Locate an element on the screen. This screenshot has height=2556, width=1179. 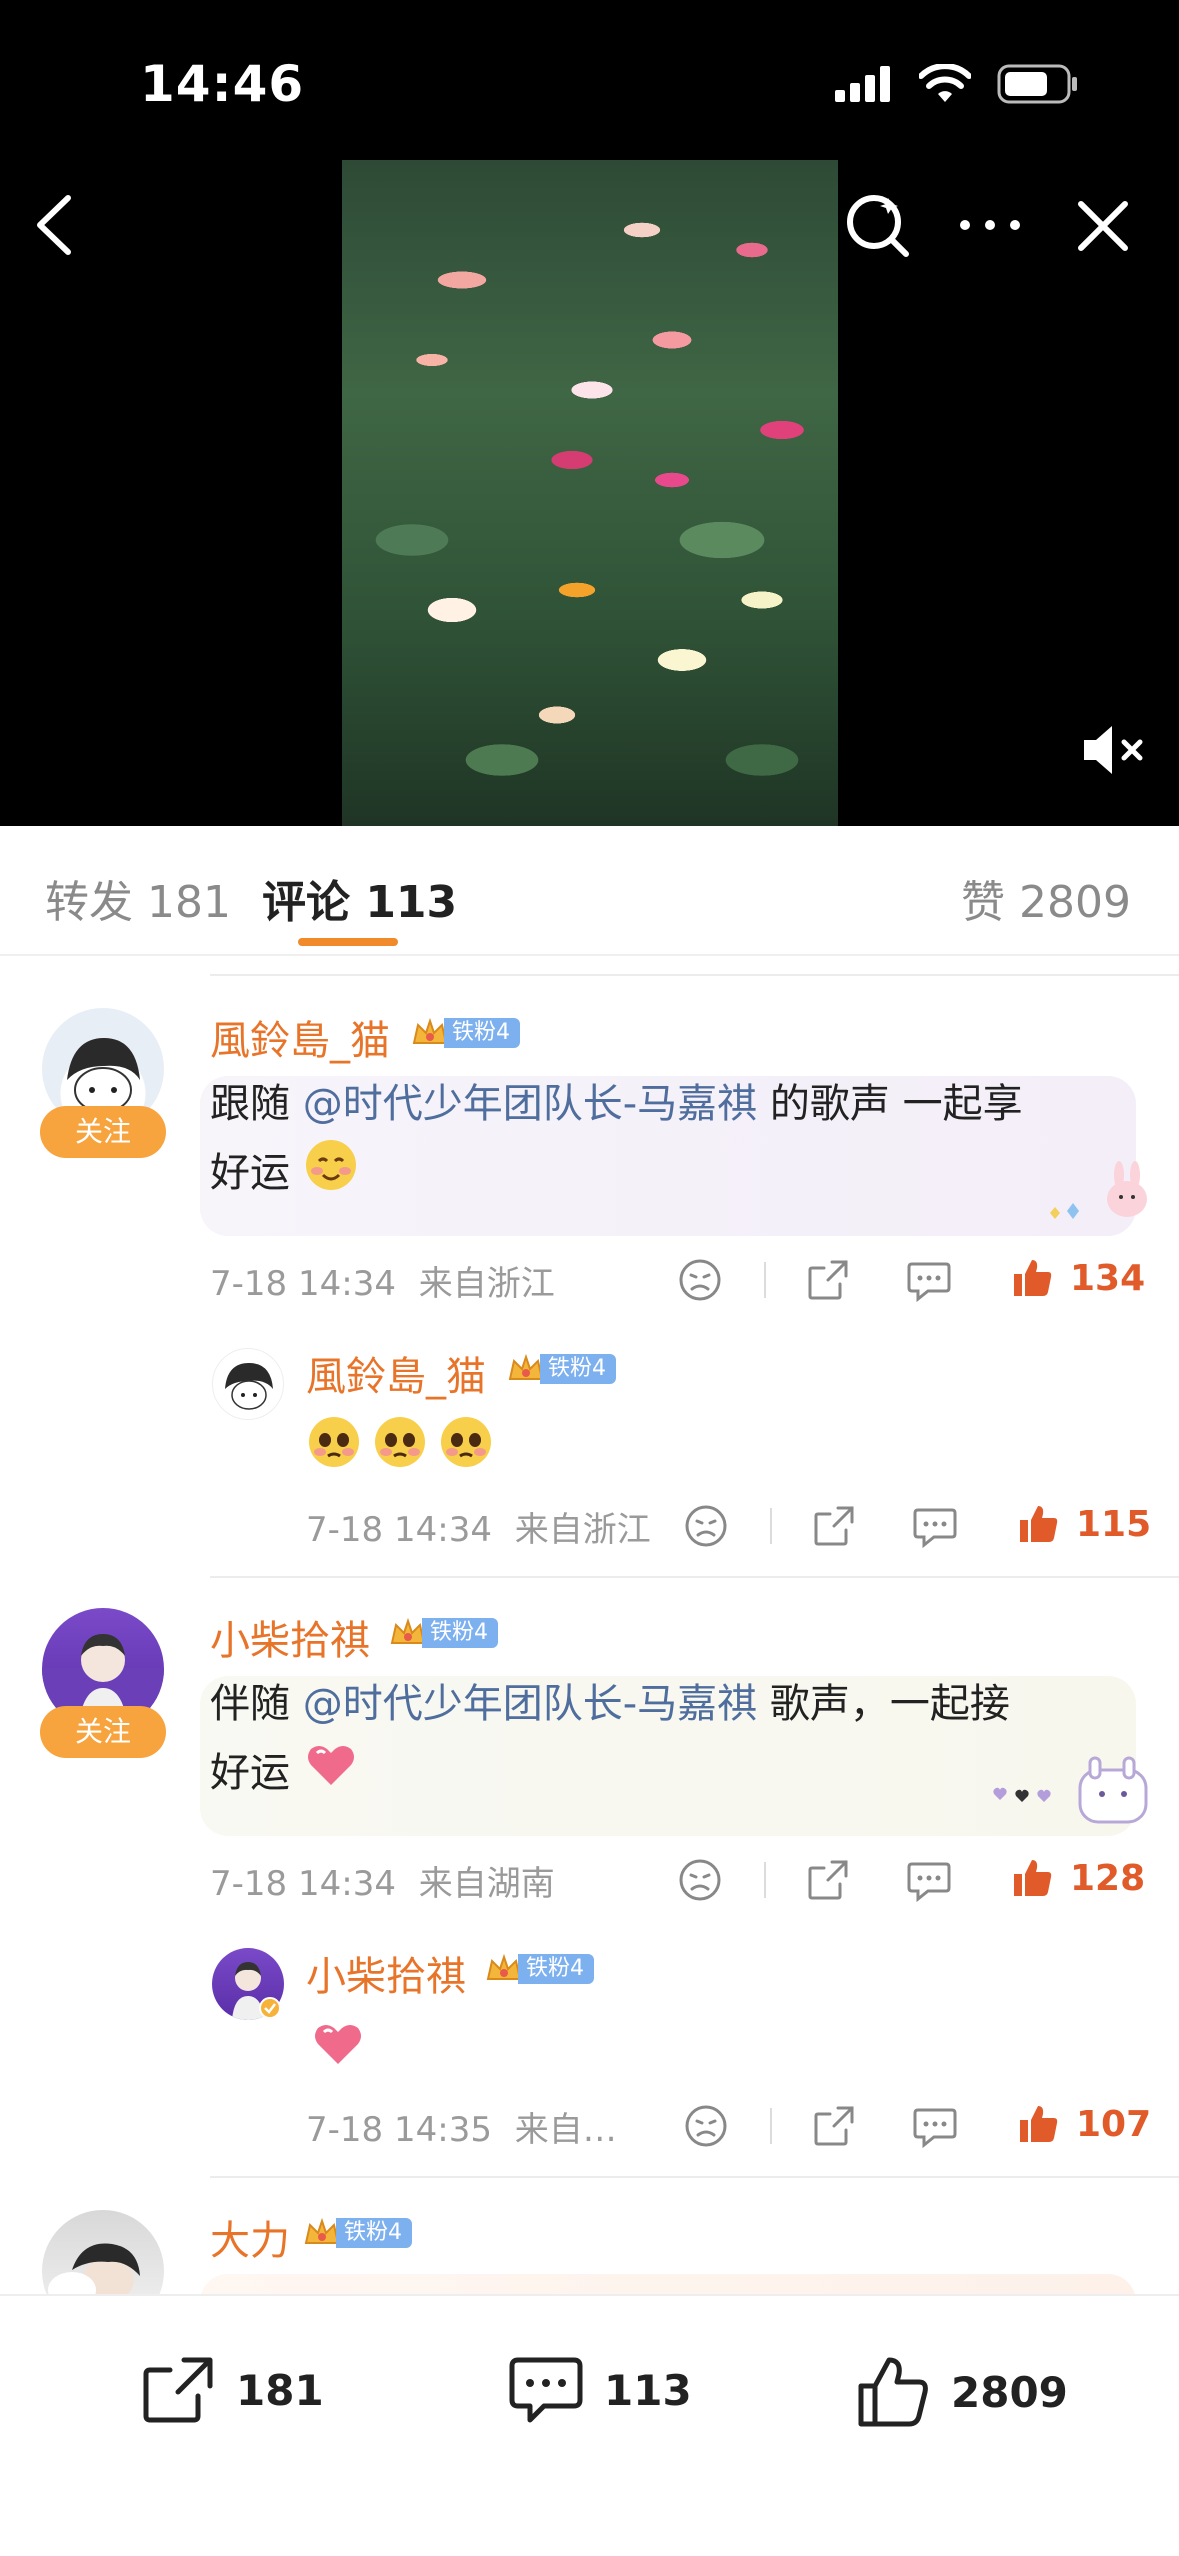
comment-bubble is located at coordinates (668, 2284).